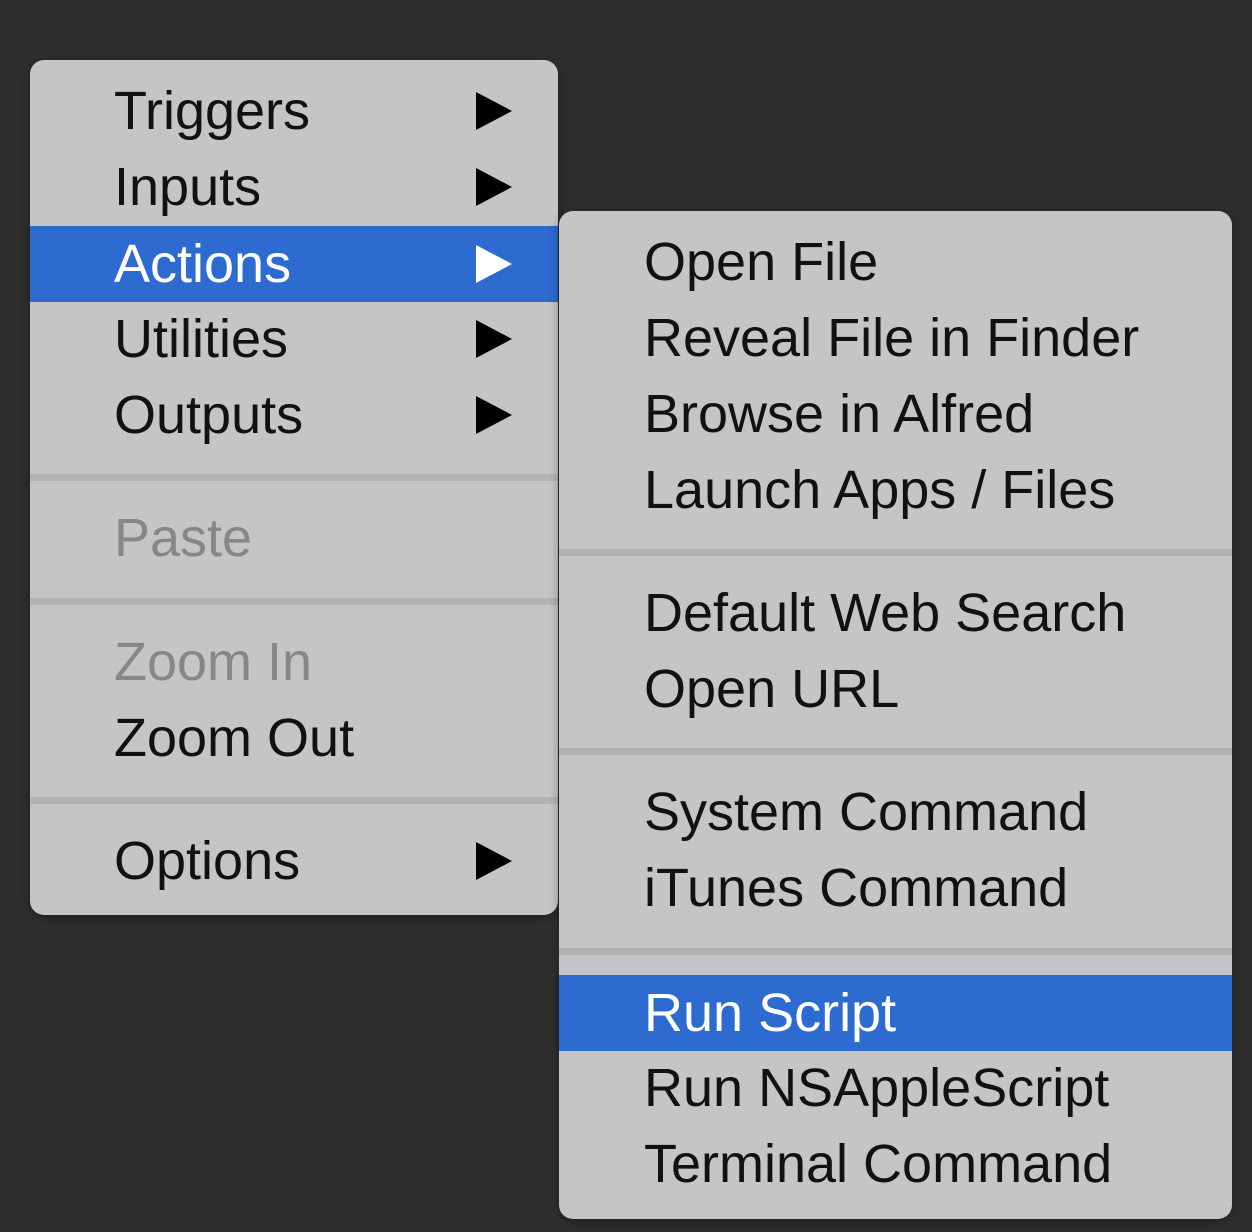  What do you see at coordinates (885, 613) in the screenshot?
I see `menu-item-label: Default Web Search` at bounding box center [885, 613].